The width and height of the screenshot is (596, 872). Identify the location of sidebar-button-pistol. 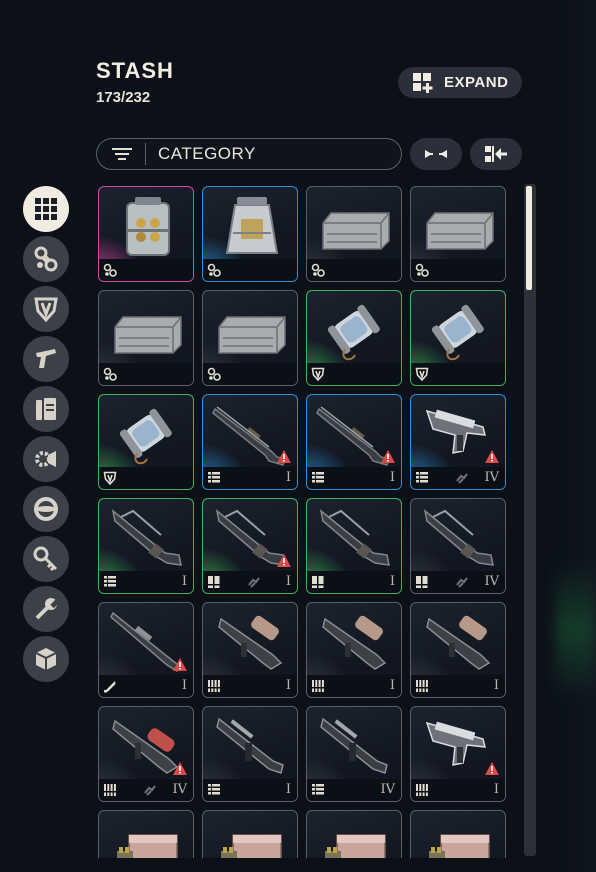
(46, 359).